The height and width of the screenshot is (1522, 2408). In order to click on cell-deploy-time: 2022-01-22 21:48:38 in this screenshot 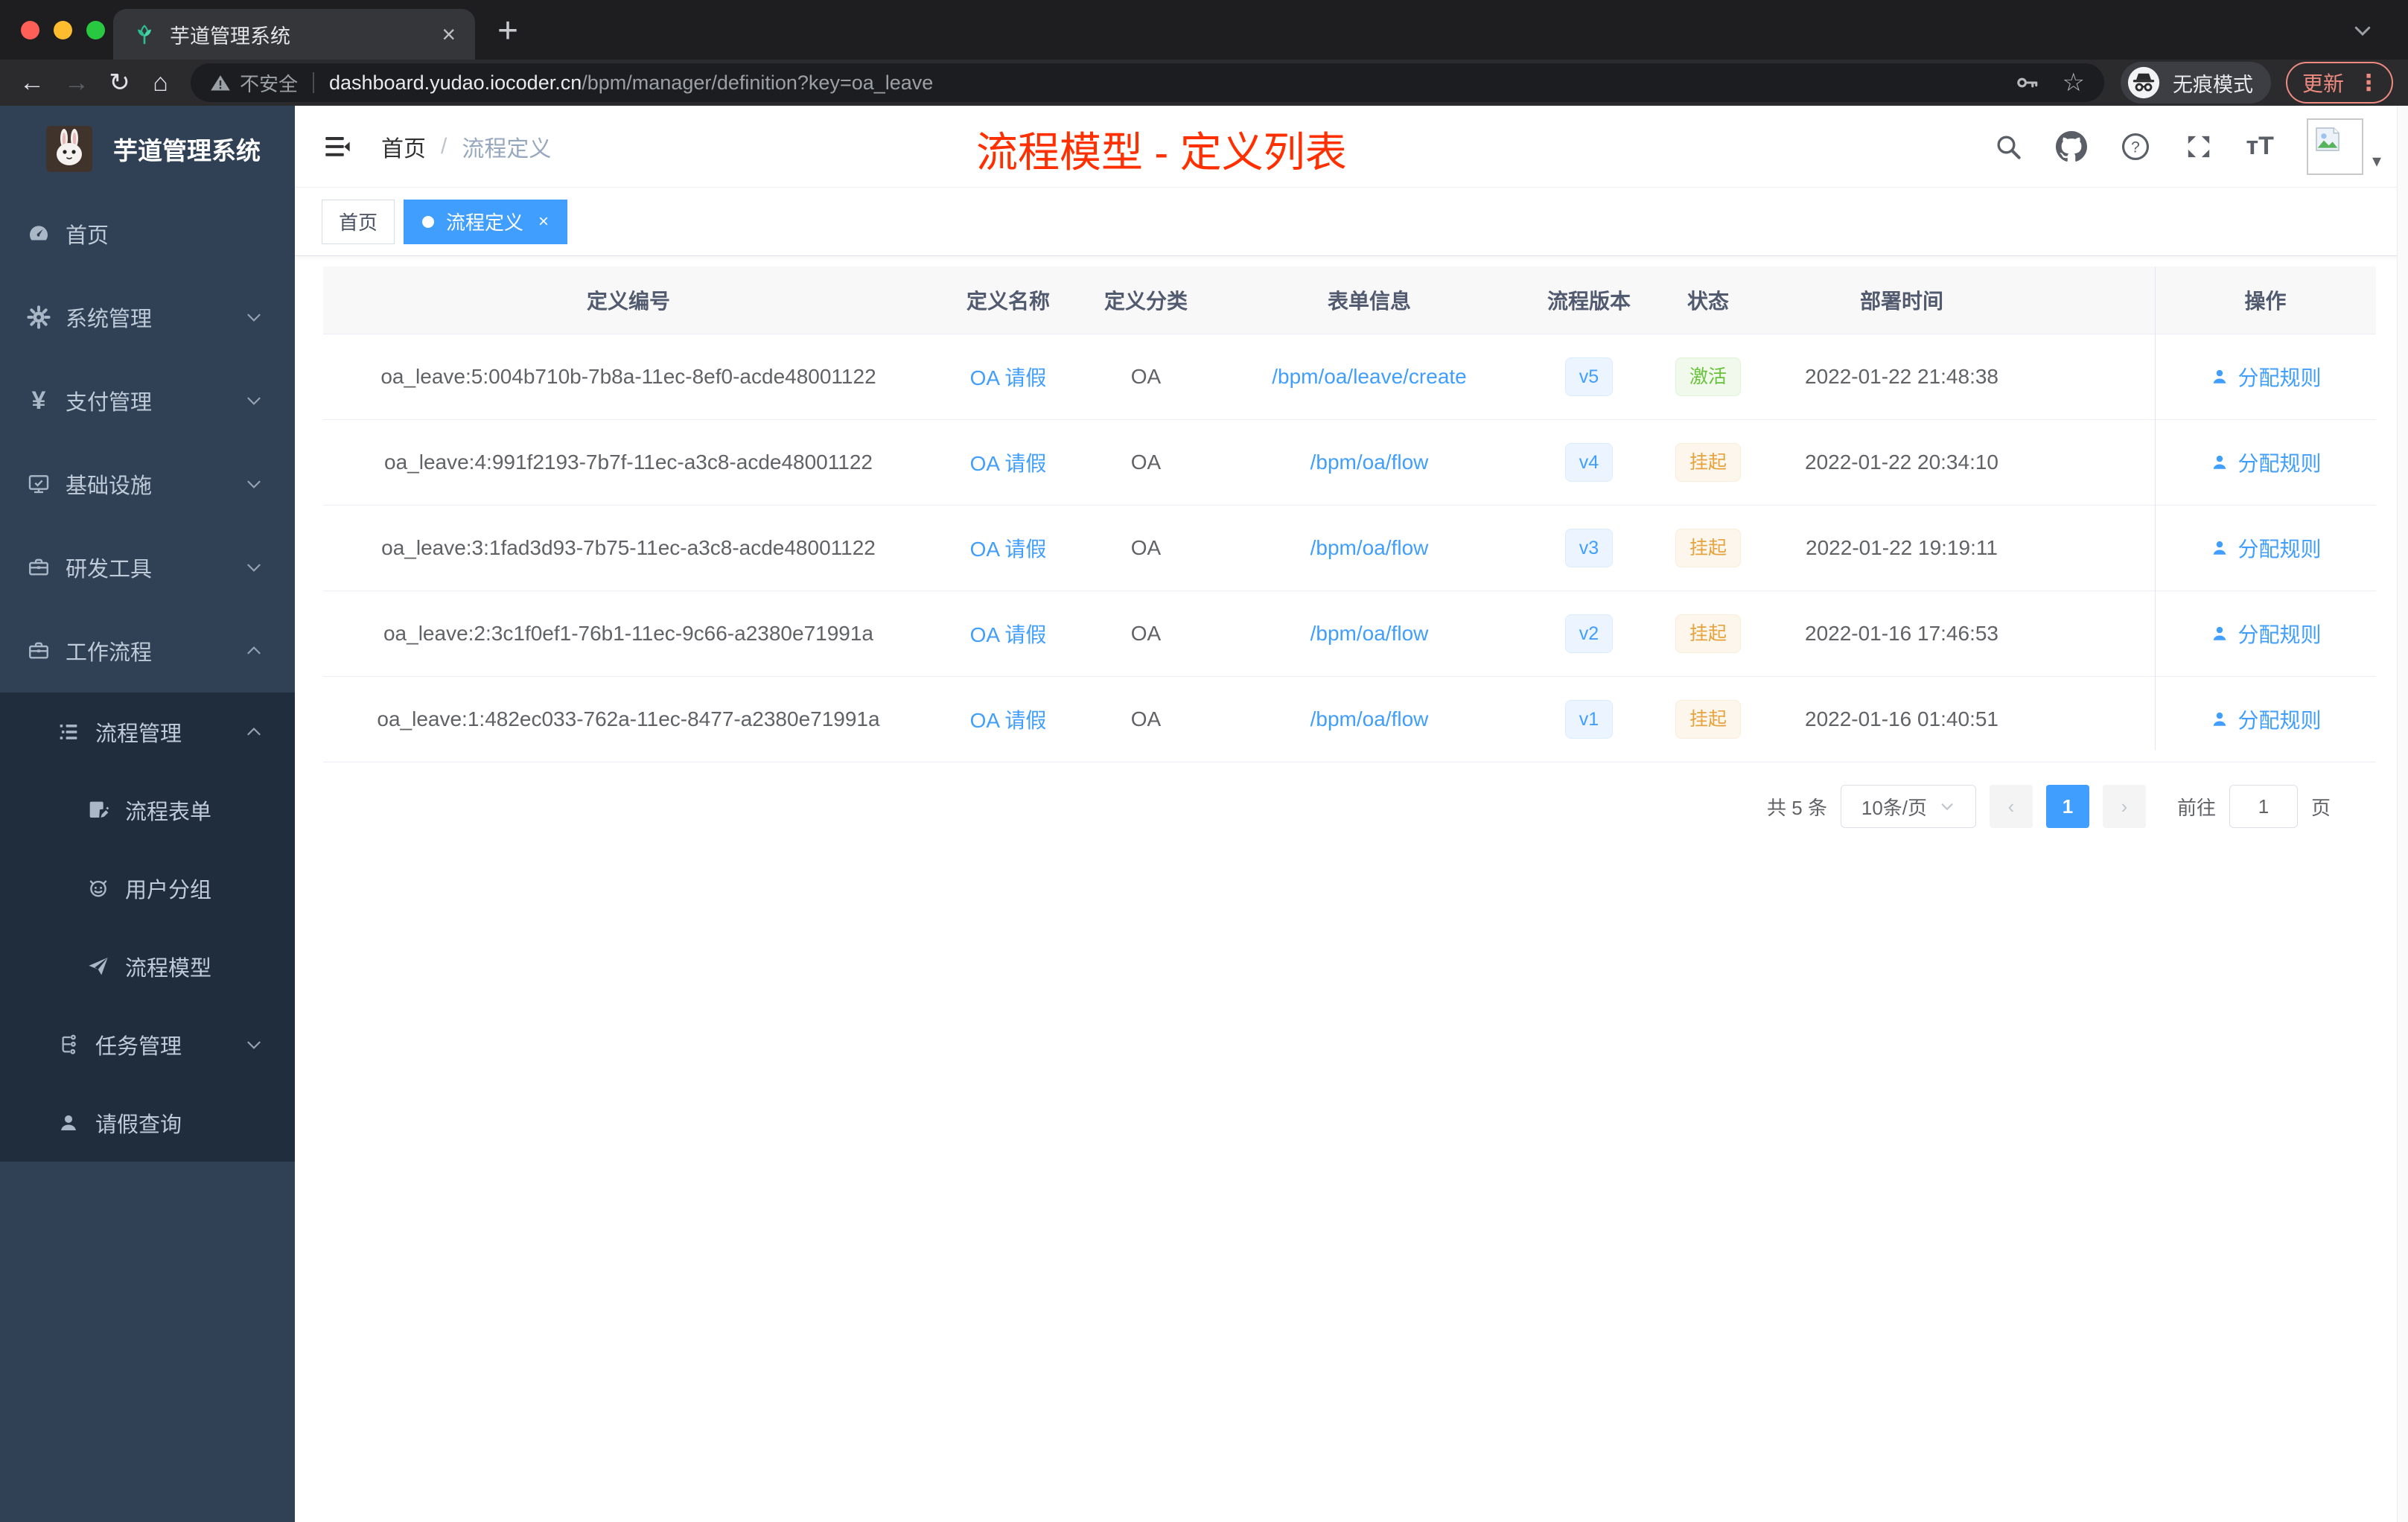, I will do `click(1902, 377)`.